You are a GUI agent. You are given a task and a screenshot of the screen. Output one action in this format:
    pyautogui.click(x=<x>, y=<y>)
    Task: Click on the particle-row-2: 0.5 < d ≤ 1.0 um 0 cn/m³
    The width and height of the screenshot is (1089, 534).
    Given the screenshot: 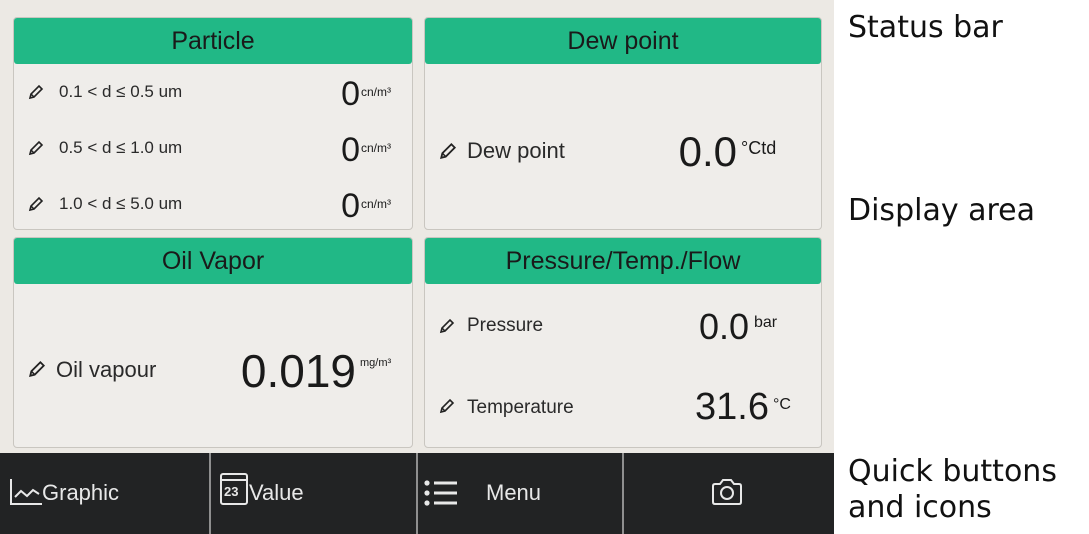 What is the action you would take?
    pyautogui.click(x=213, y=148)
    